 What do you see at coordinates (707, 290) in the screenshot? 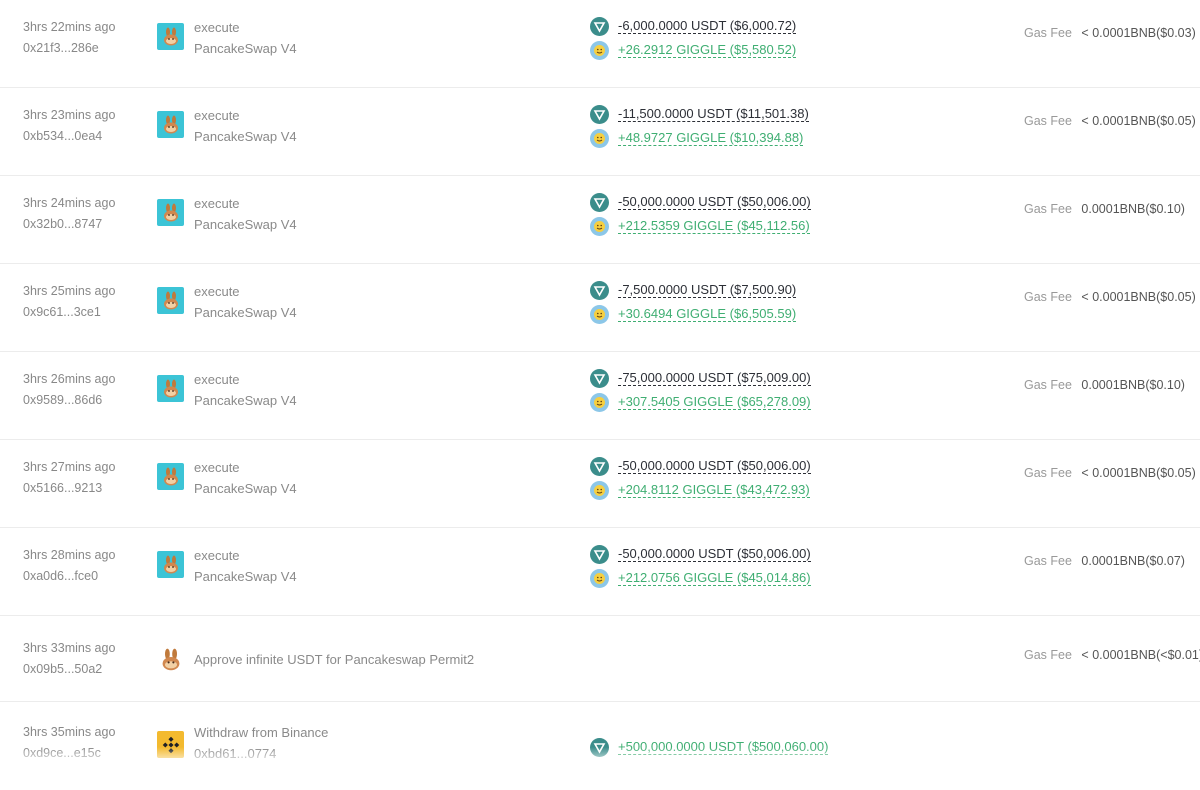
I see `transfer-out-amount: -7,500.0000 USDT ($7,500.90)` at bounding box center [707, 290].